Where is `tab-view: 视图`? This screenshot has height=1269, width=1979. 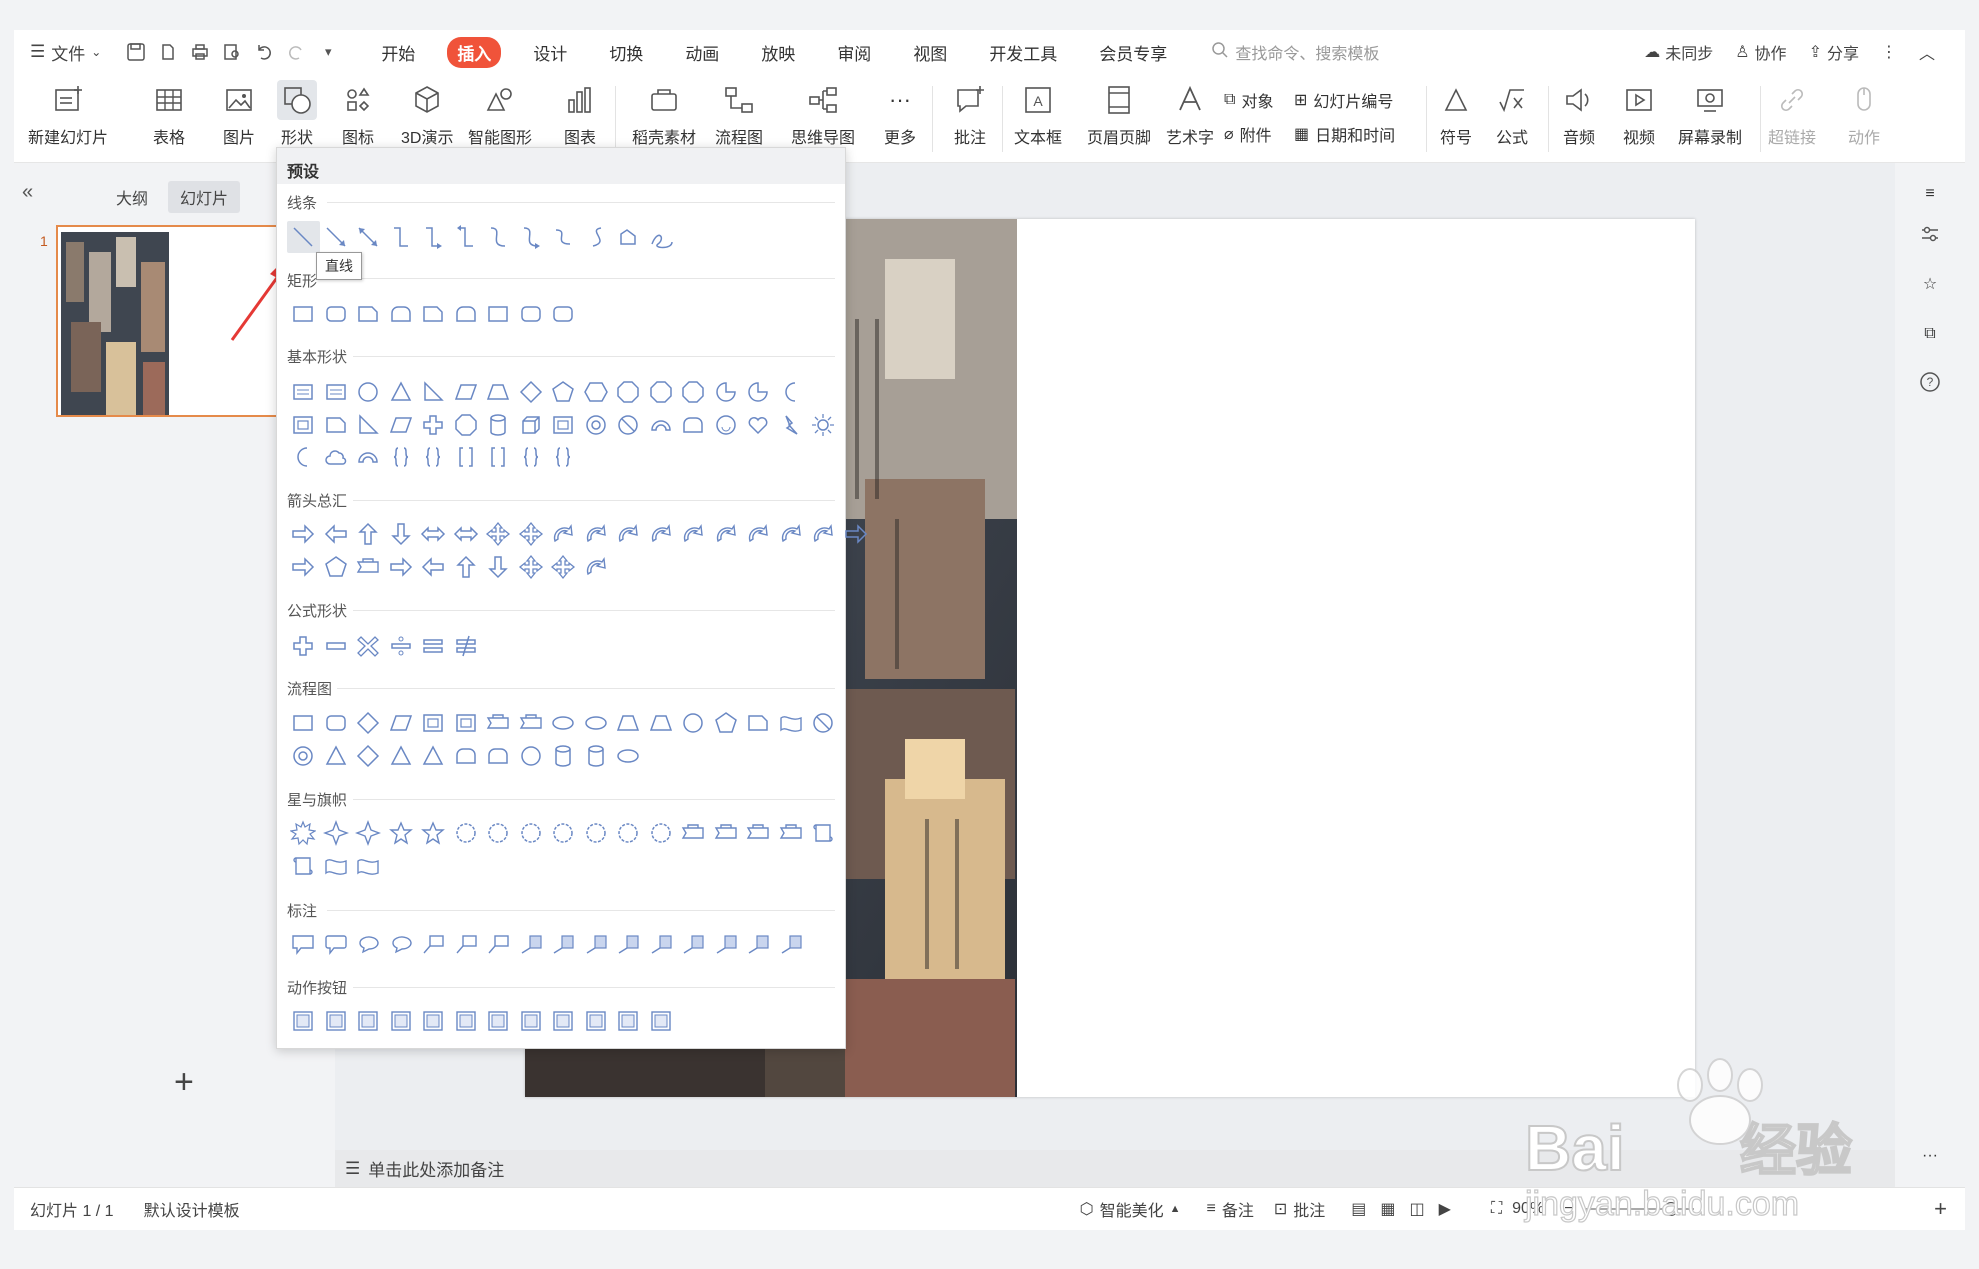
tab-view: 视图 is located at coordinates (930, 52).